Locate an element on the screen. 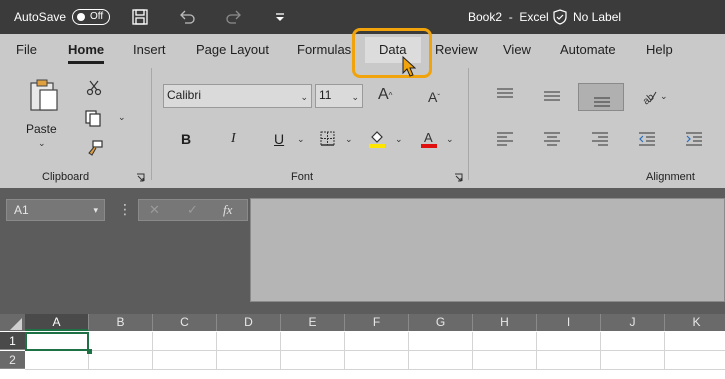 The image size is (725, 379). active-tab-indicator is located at coordinates (86, 62).